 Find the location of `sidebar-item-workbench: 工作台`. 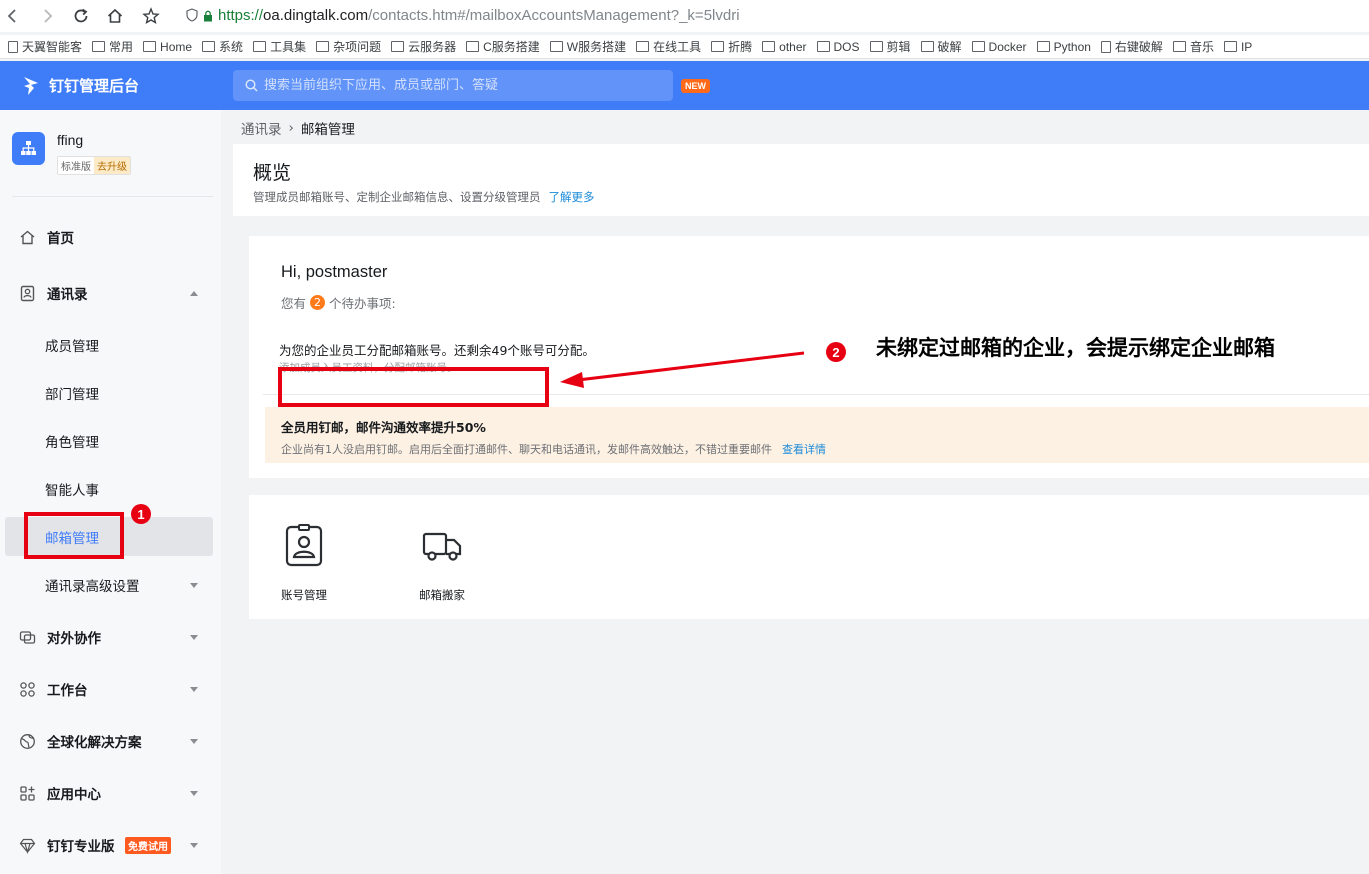

sidebar-item-workbench: 工作台 is located at coordinates (110, 689).